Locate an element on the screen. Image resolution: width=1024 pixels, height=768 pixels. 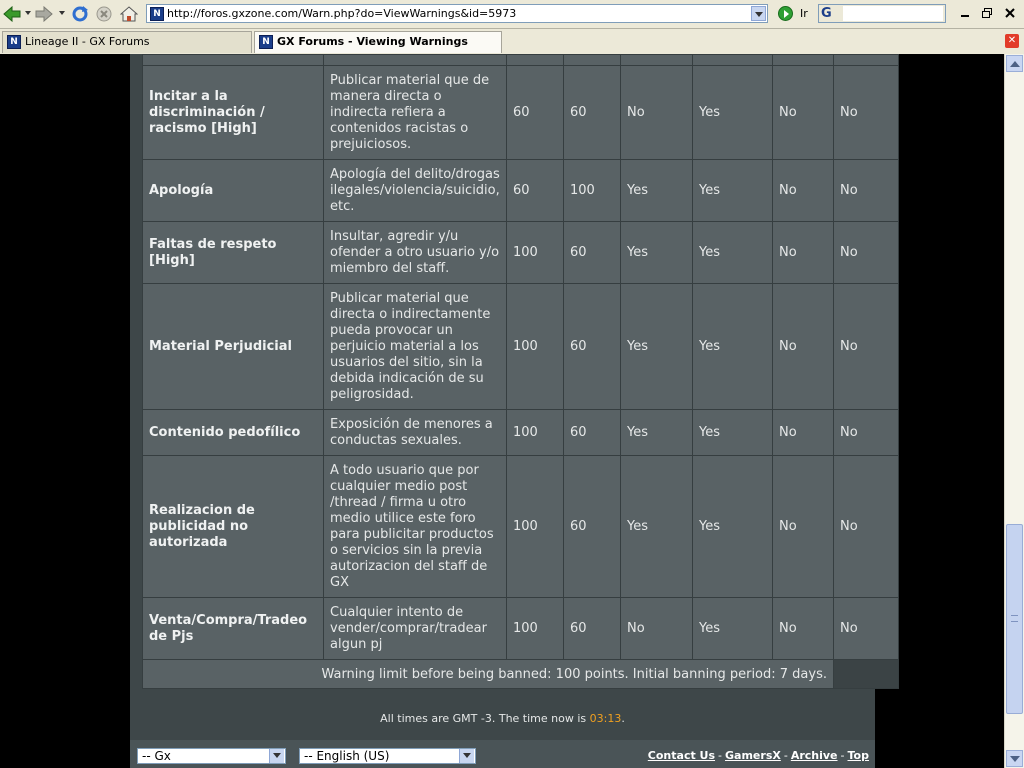
warning-value-c1: 60 is located at coordinates (535, 190).